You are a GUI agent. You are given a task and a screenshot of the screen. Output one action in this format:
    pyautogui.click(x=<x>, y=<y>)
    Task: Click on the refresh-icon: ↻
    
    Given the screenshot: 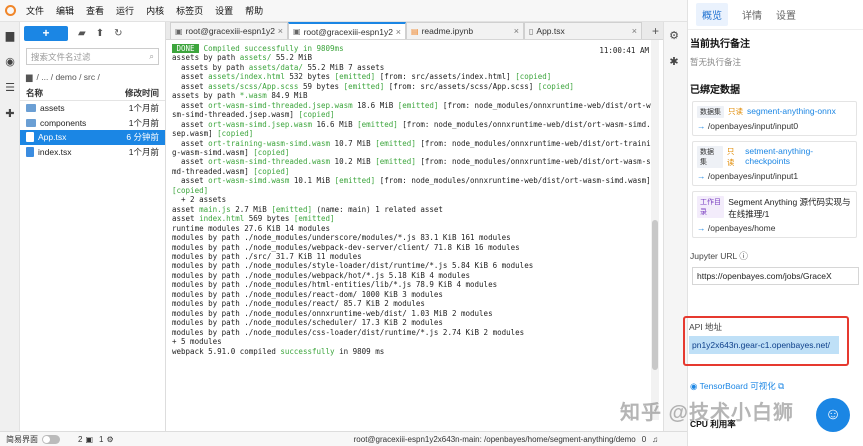 What is the action you would take?
    pyautogui.click(x=118, y=33)
    